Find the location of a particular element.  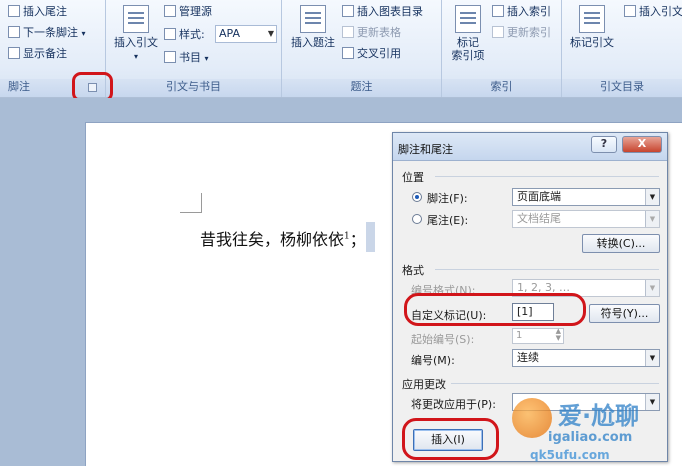

footnote-label: 脚注(F): is located at coordinates (447, 198).